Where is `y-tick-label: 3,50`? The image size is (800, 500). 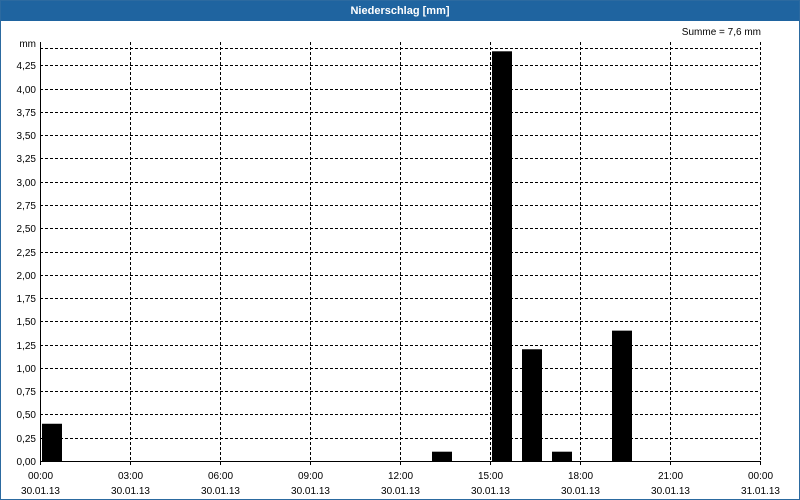 y-tick-label: 3,50 is located at coordinates (27, 136).